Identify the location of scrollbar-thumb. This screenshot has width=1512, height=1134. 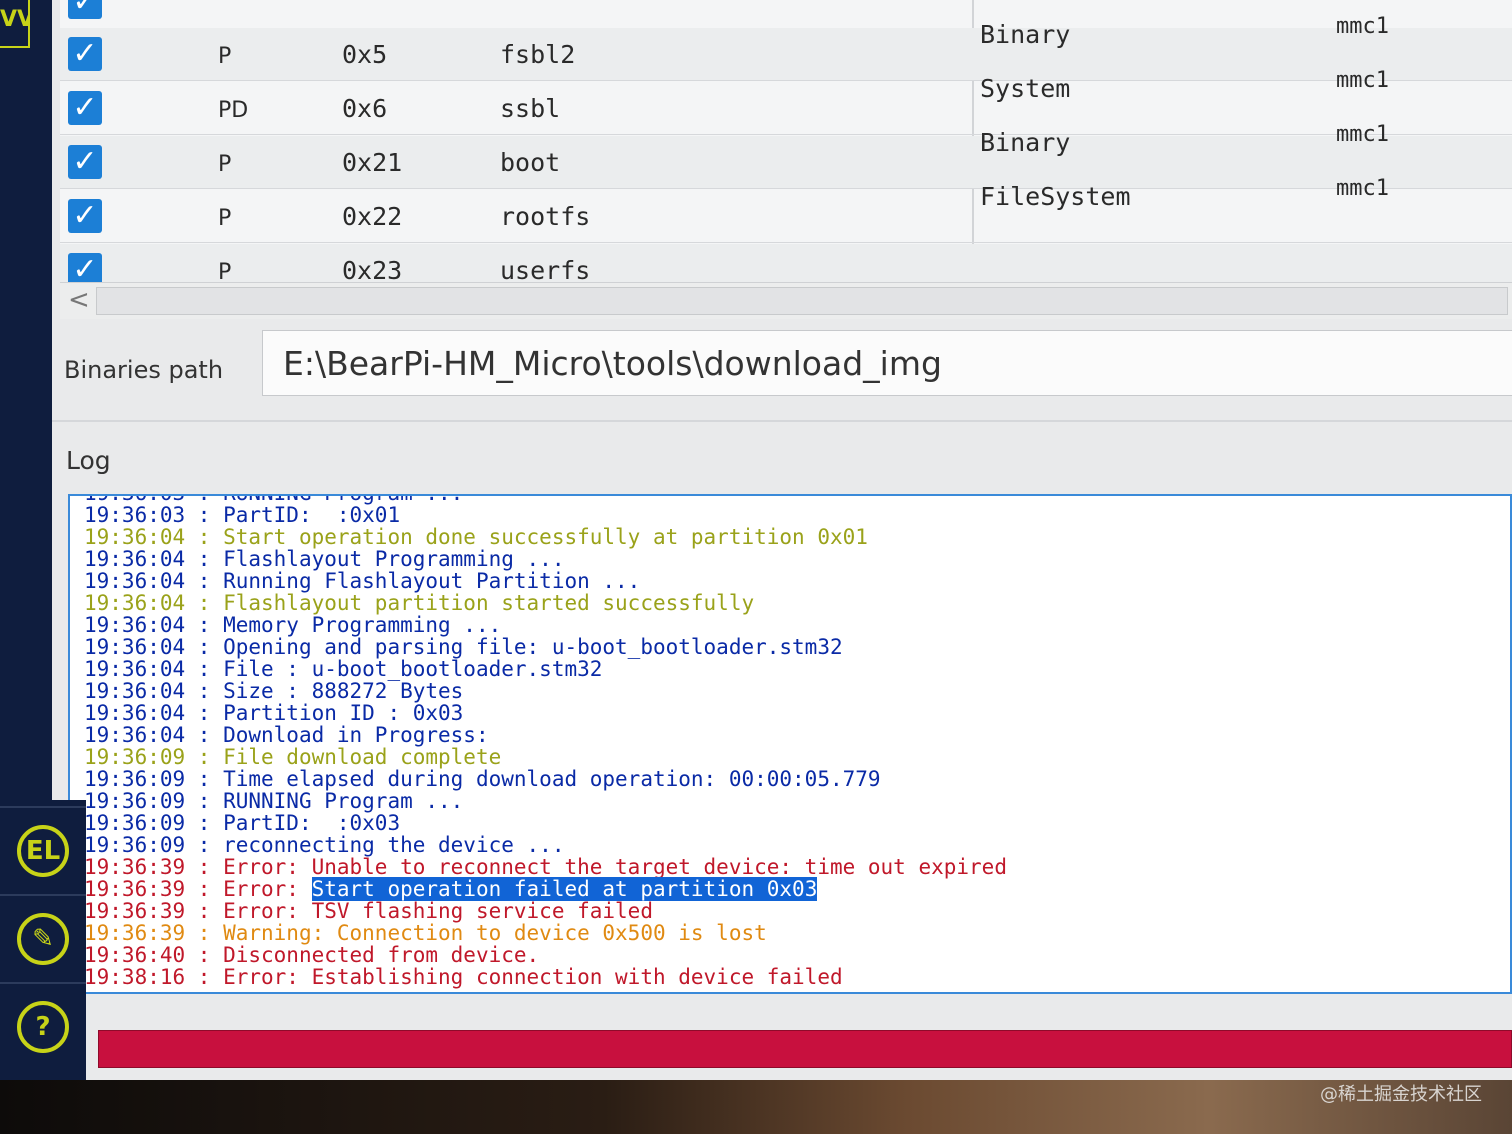
(802, 301).